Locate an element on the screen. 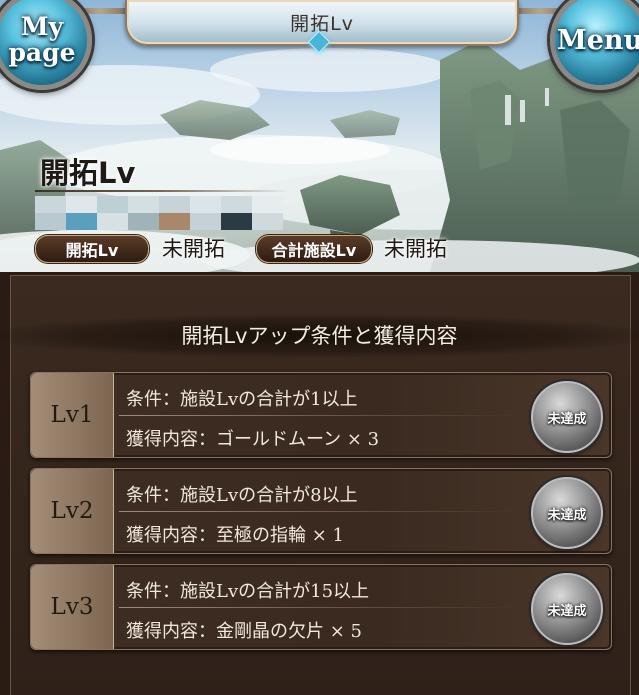 The width and height of the screenshot is (639, 695). level-condition: 条件：施設Lvの合計が1以上 is located at coordinates (242, 399).